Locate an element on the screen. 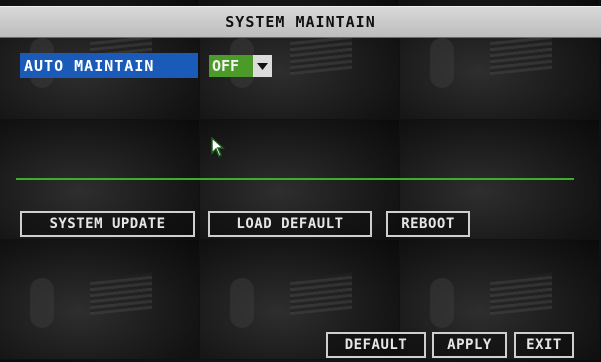 Image resolution: width=601 pixels, height=362 pixels. default-button: DEFAULT is located at coordinates (376, 345).